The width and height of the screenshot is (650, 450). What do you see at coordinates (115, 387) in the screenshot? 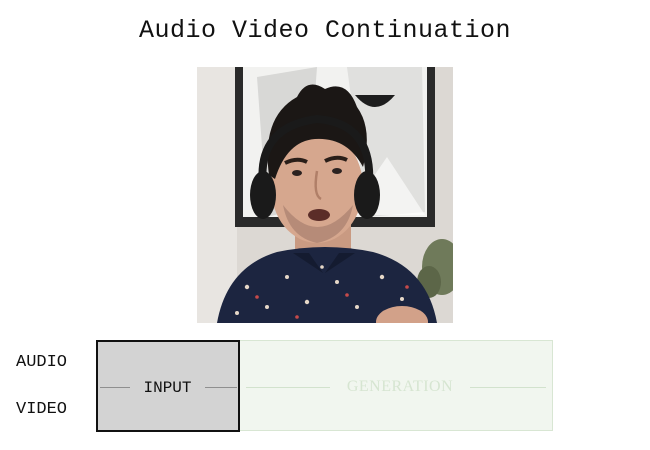
I see `input-line-left` at bounding box center [115, 387].